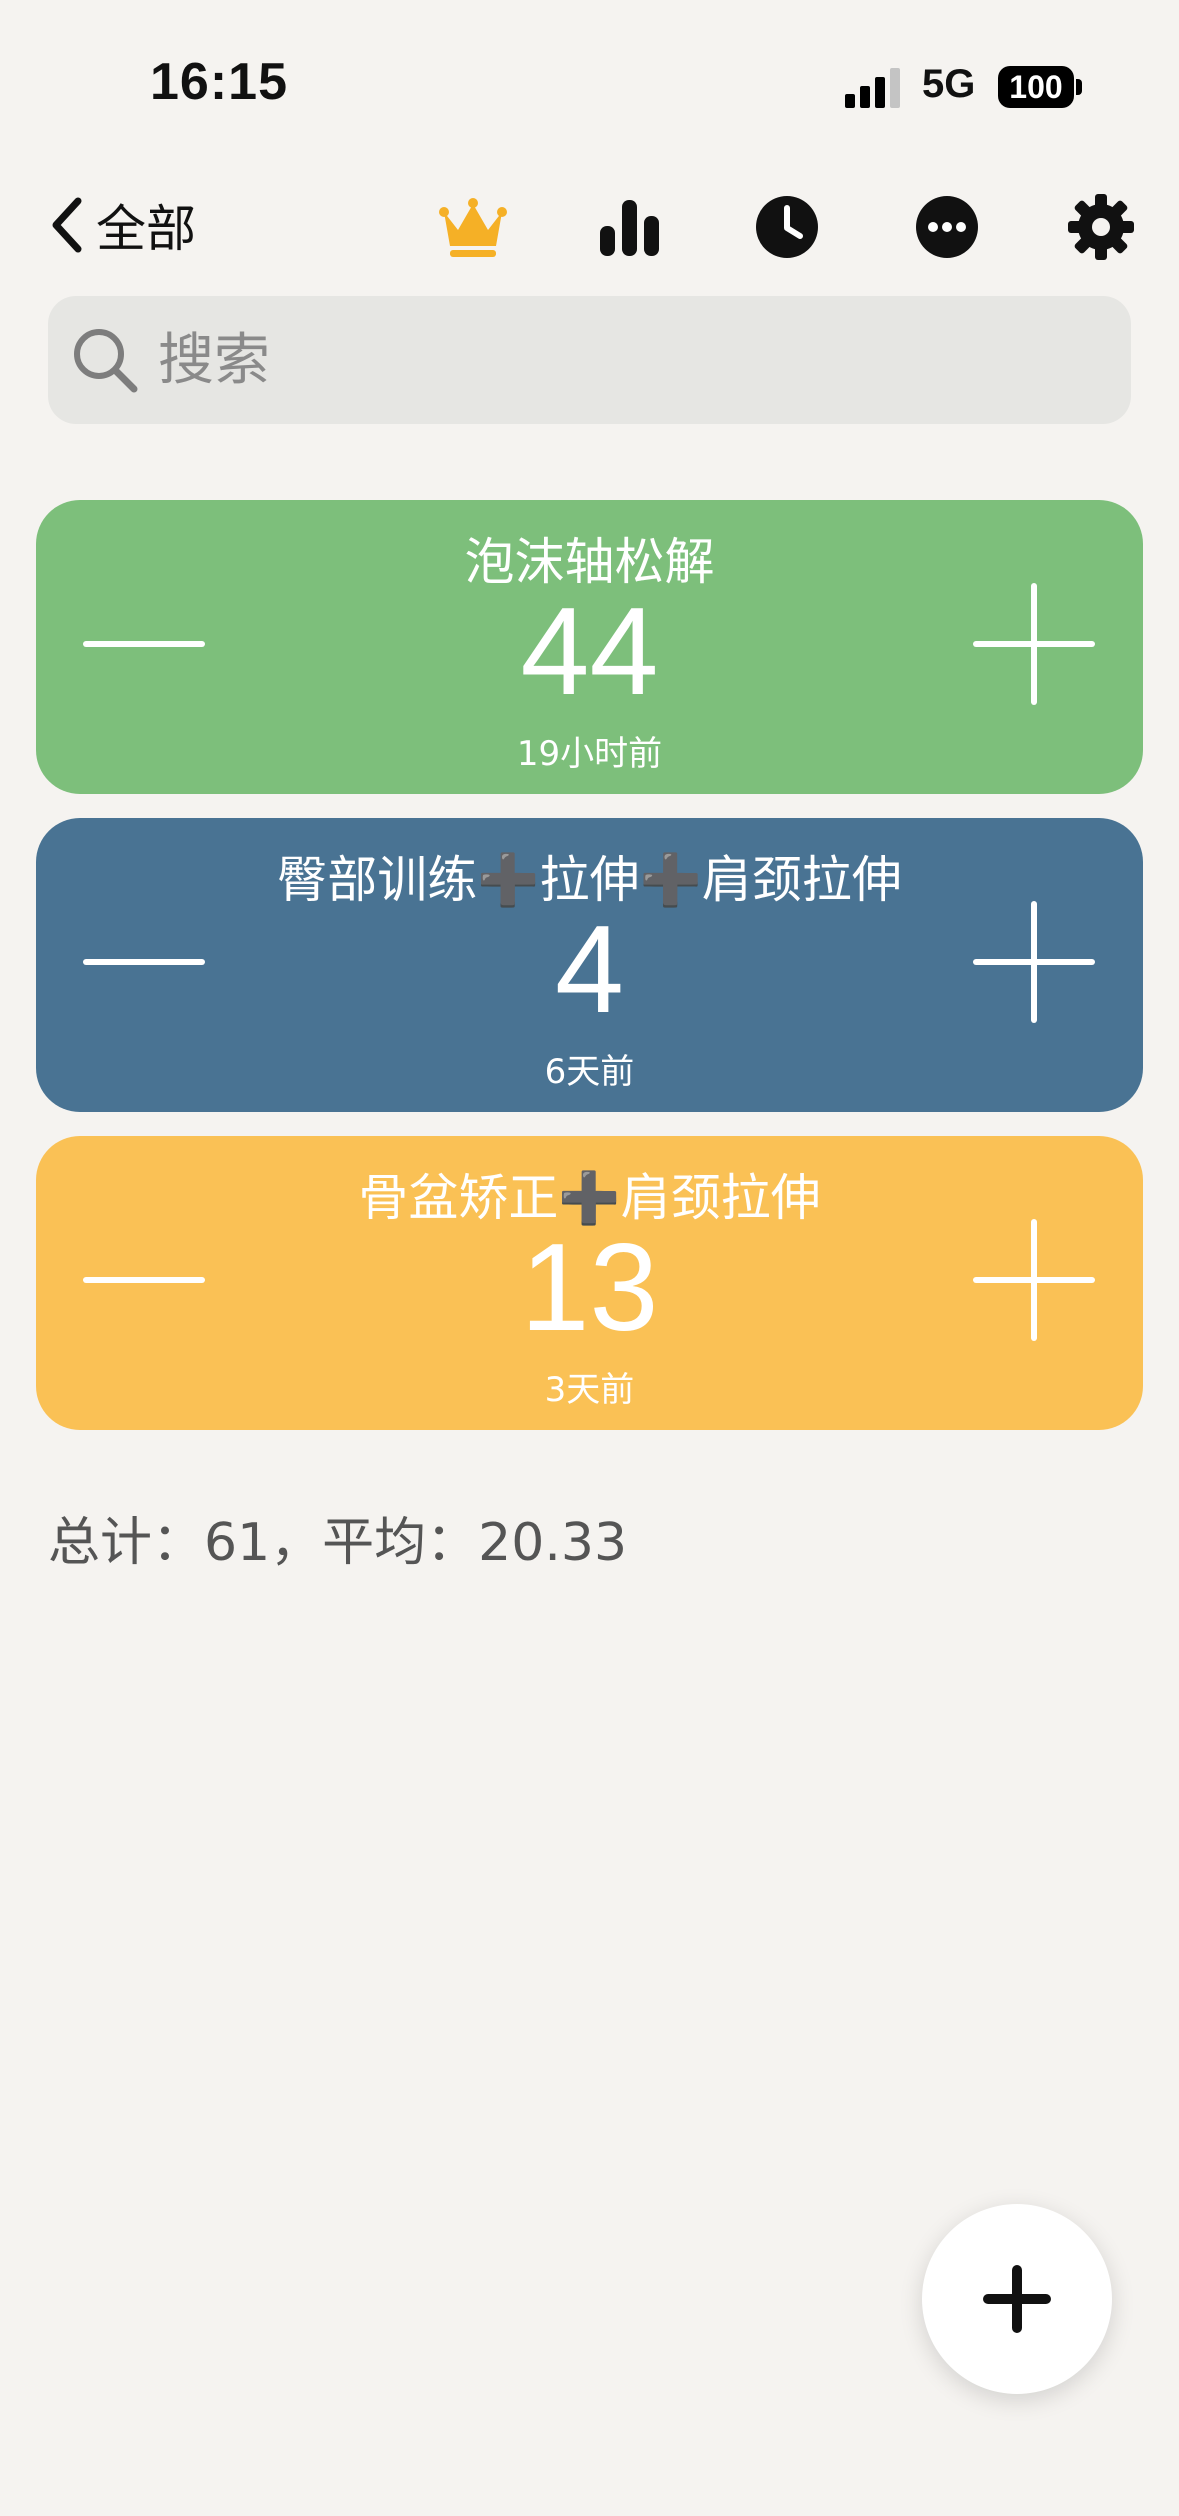 The image size is (1179, 2516). I want to click on add-counter-button, so click(1017, 2299).